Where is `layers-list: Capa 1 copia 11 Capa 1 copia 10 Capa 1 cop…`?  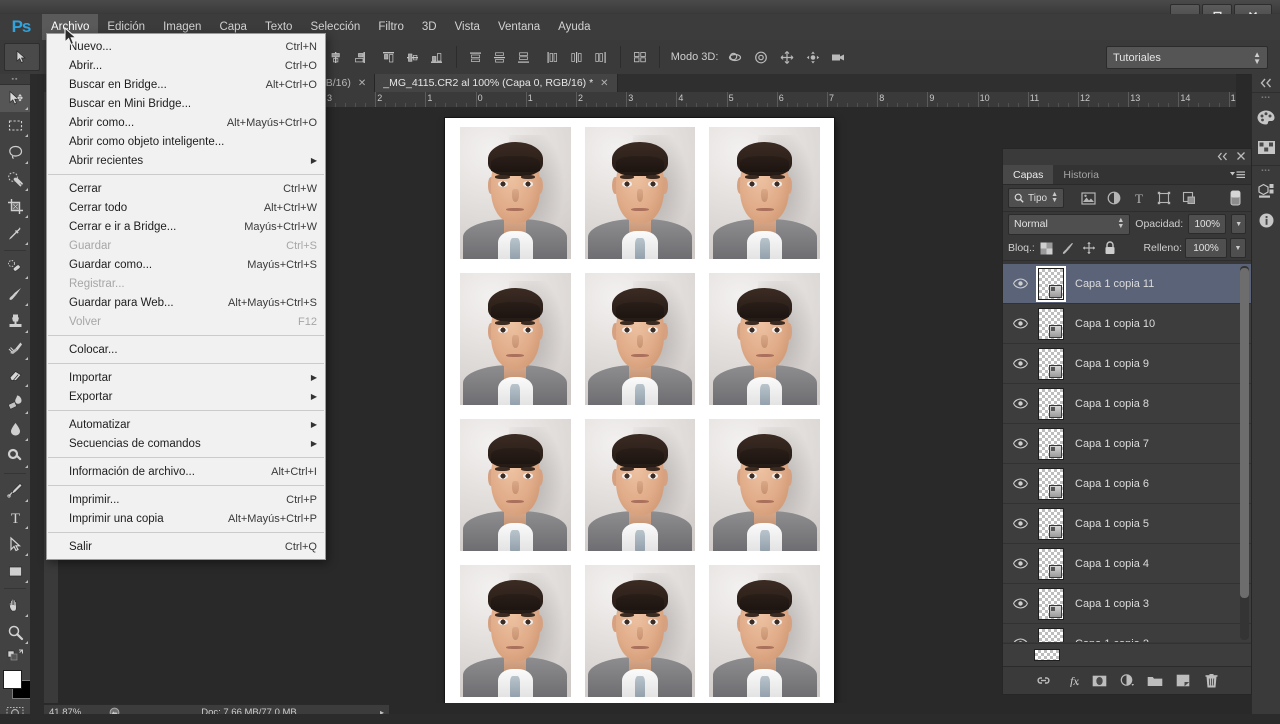 layers-list: Capa 1 copia 11 Capa 1 copia 10 Capa 1 cop… is located at coordinates (1127, 453).